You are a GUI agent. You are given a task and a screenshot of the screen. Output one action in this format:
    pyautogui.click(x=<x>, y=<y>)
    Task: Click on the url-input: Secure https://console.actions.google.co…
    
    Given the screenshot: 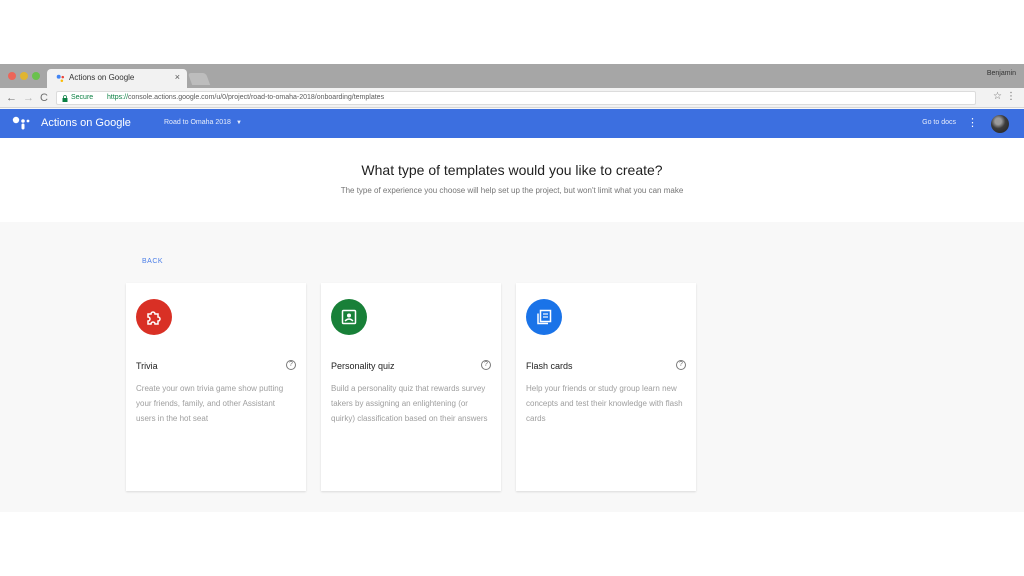 What is the action you would take?
    pyautogui.click(x=516, y=98)
    